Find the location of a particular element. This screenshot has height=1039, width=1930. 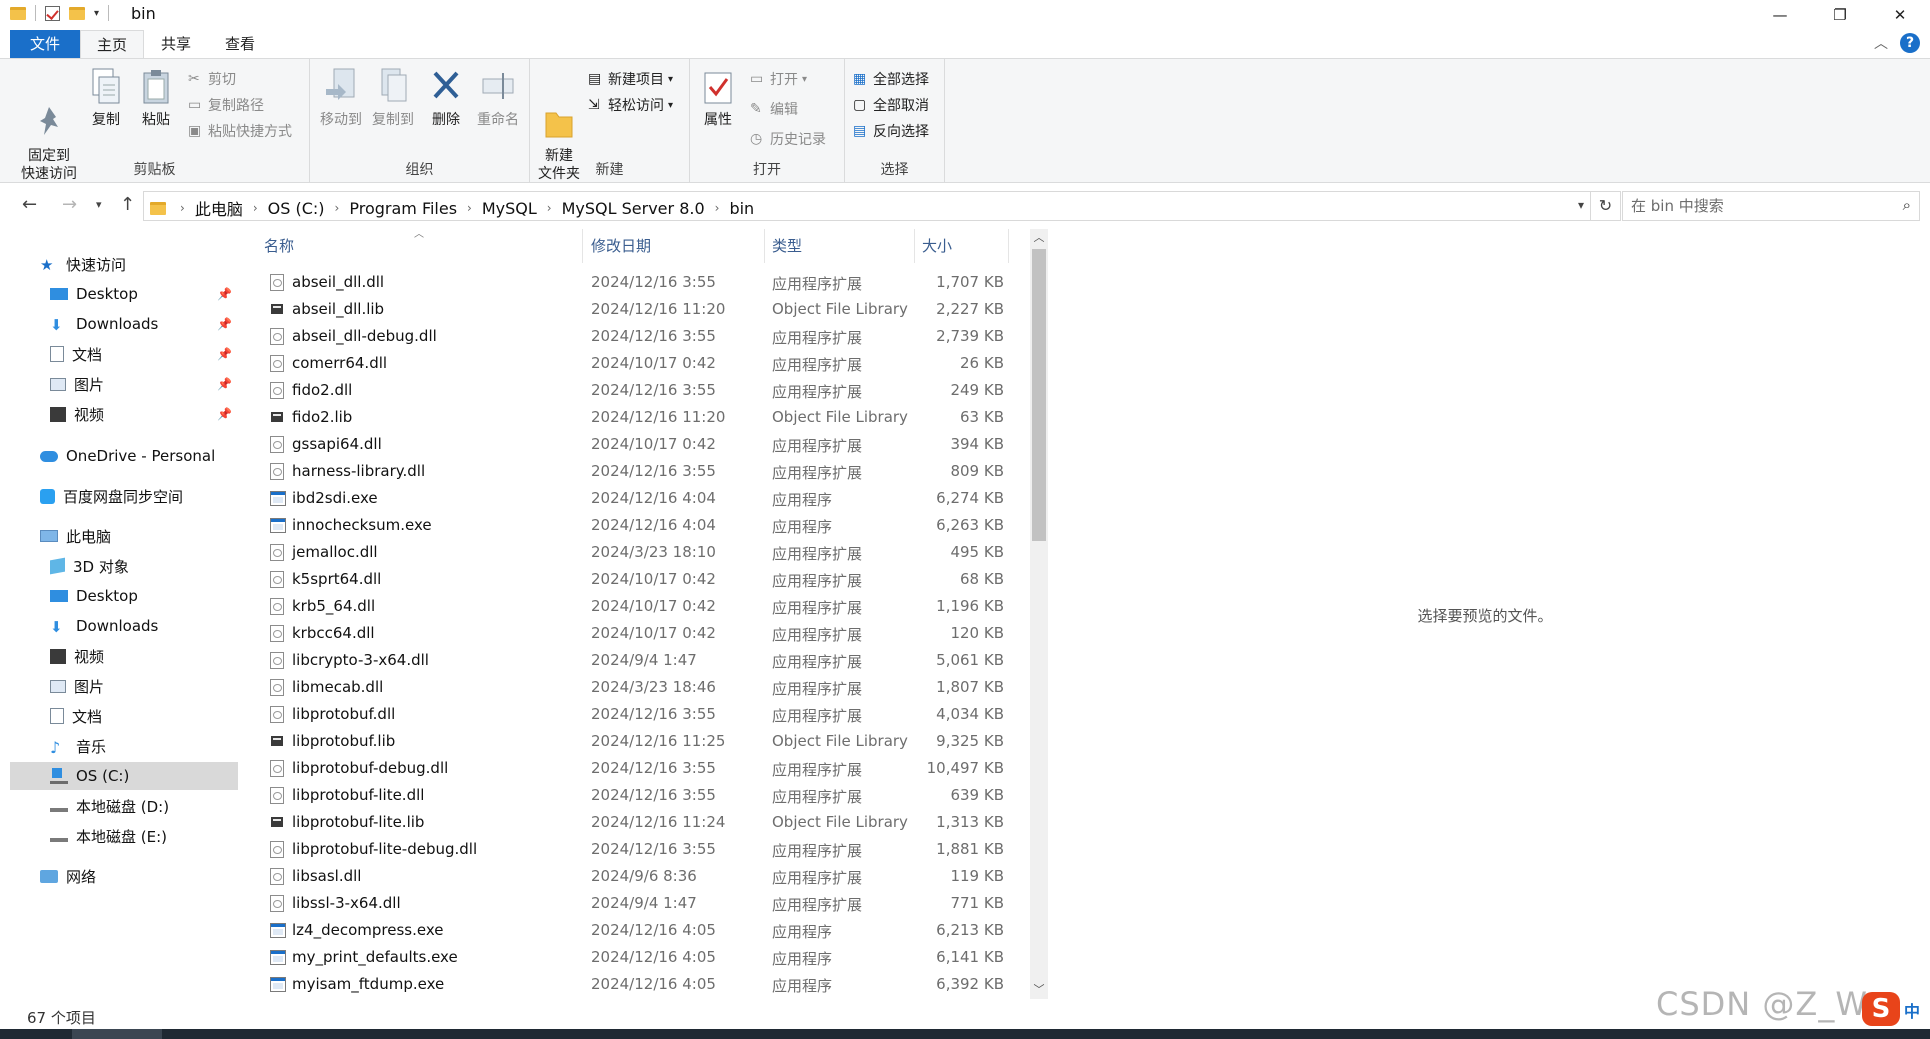

copy-button: 复制 is located at coordinates (106, 98).